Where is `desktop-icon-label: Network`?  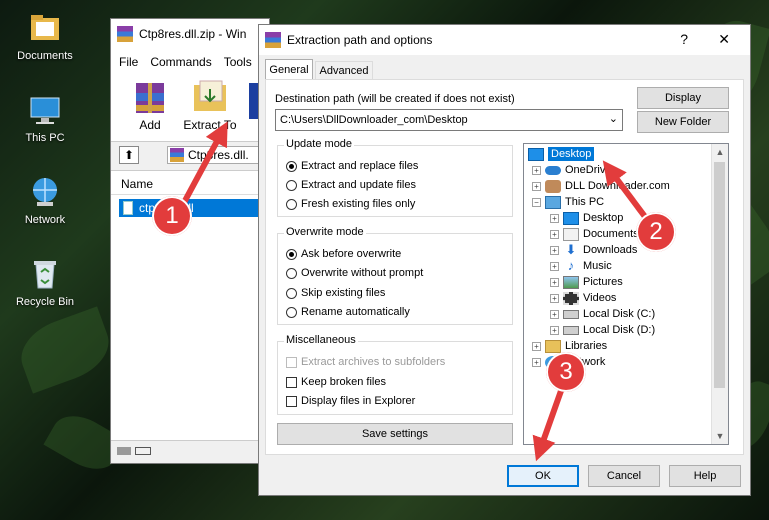 desktop-icon-label: Network is located at coordinates (45, 220).